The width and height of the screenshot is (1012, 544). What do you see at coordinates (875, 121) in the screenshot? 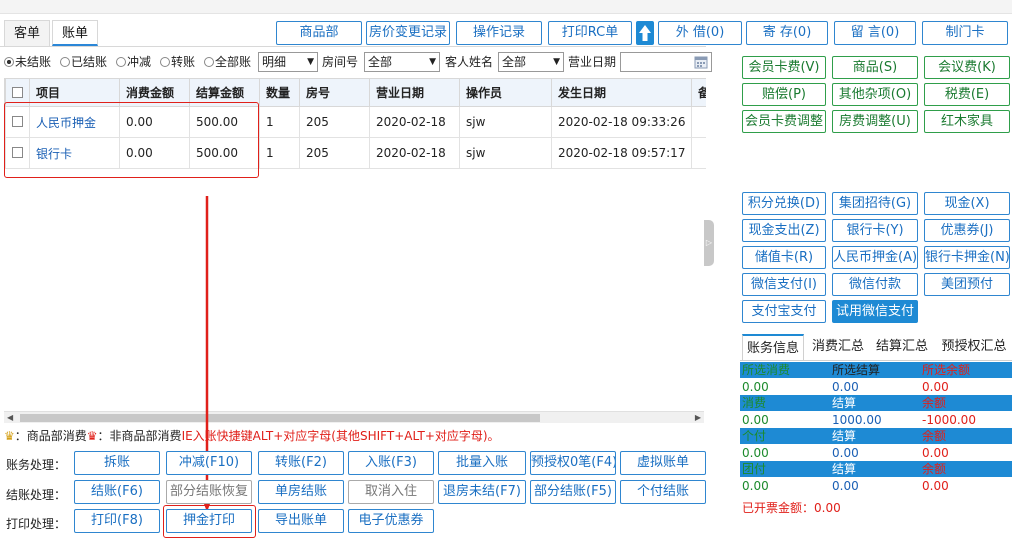
I see `room-fee-adjust-button: 房费调整(U)` at bounding box center [875, 121].